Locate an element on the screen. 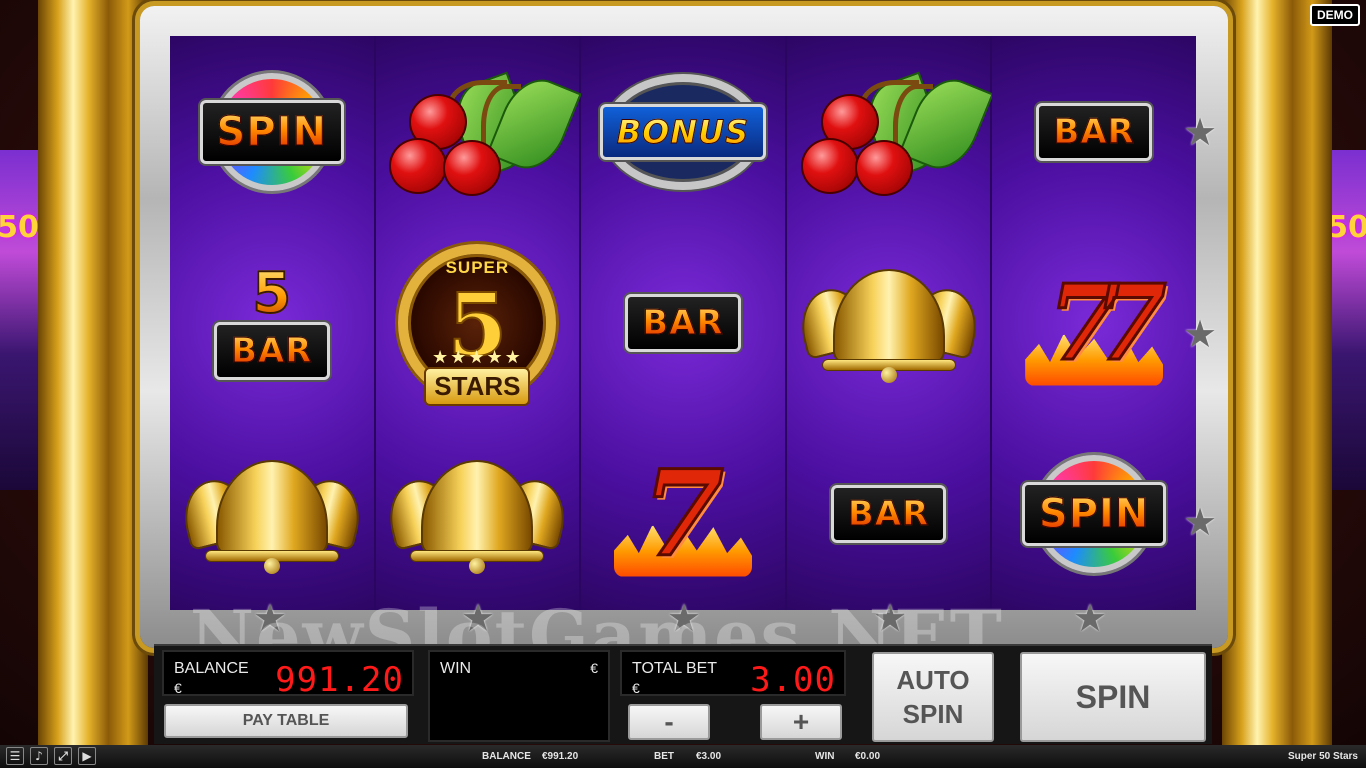 The width and height of the screenshot is (1366, 768). reel-cell: 5 BAR is located at coordinates (272, 322).